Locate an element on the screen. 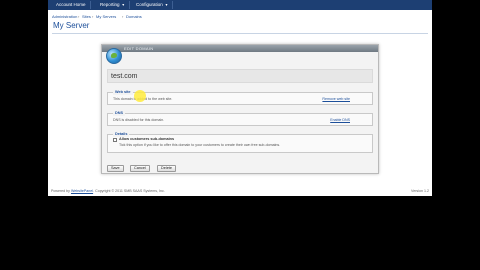 The height and width of the screenshot is (270, 480). domain-name-box: test.com is located at coordinates (240, 76).